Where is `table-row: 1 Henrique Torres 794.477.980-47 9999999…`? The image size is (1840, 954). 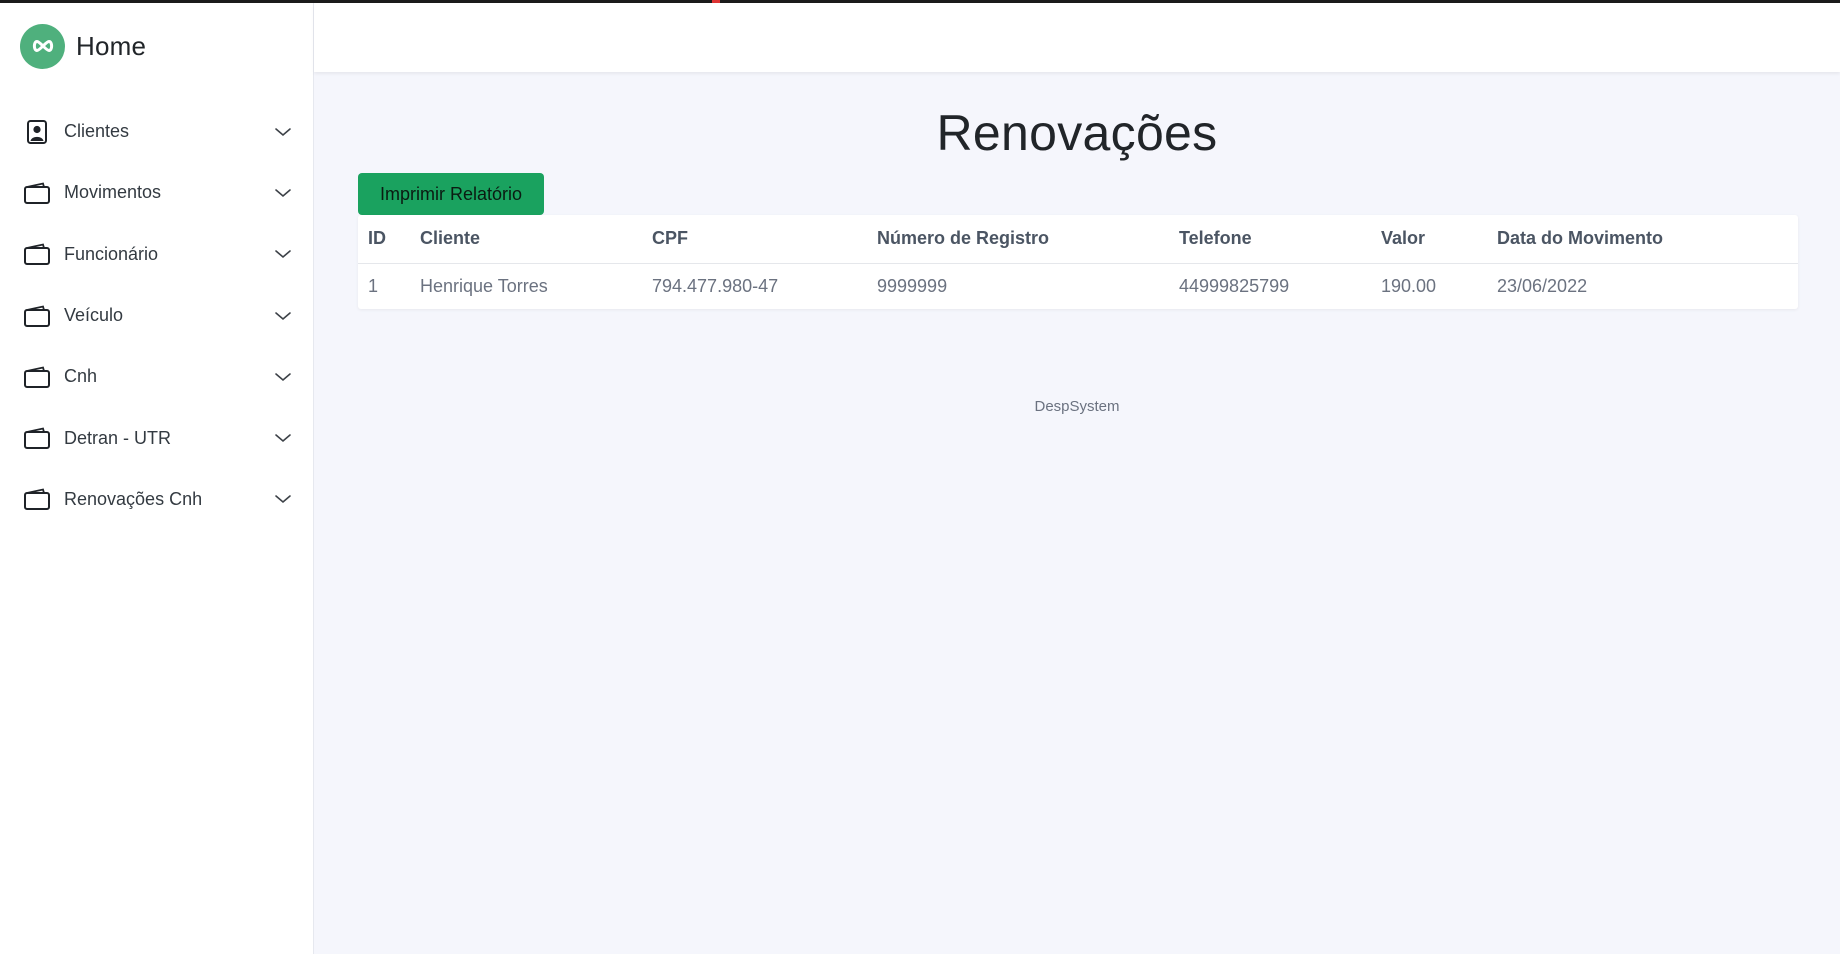 table-row: 1 Henrique Torres 794.477.980-47 9999999… is located at coordinates (1078, 286).